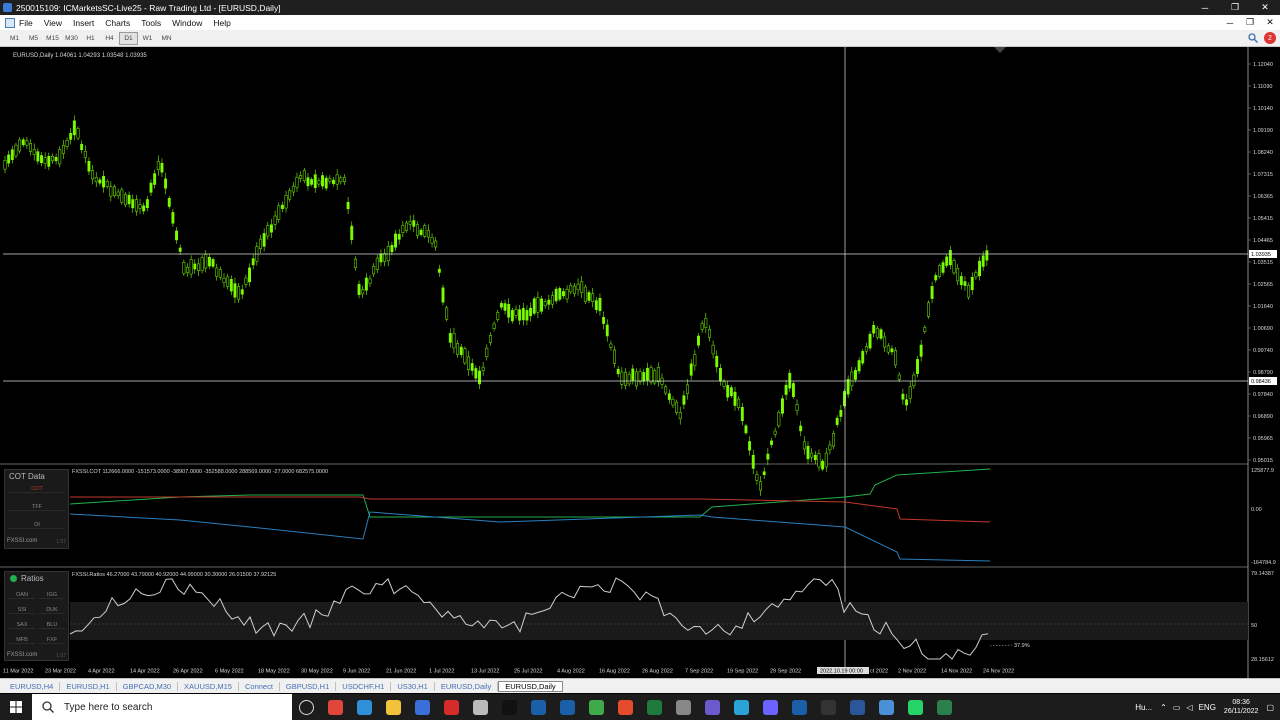  Describe the element at coordinates (52, 640) in the screenshot. I see `broker-fxf-button: FXF` at that location.